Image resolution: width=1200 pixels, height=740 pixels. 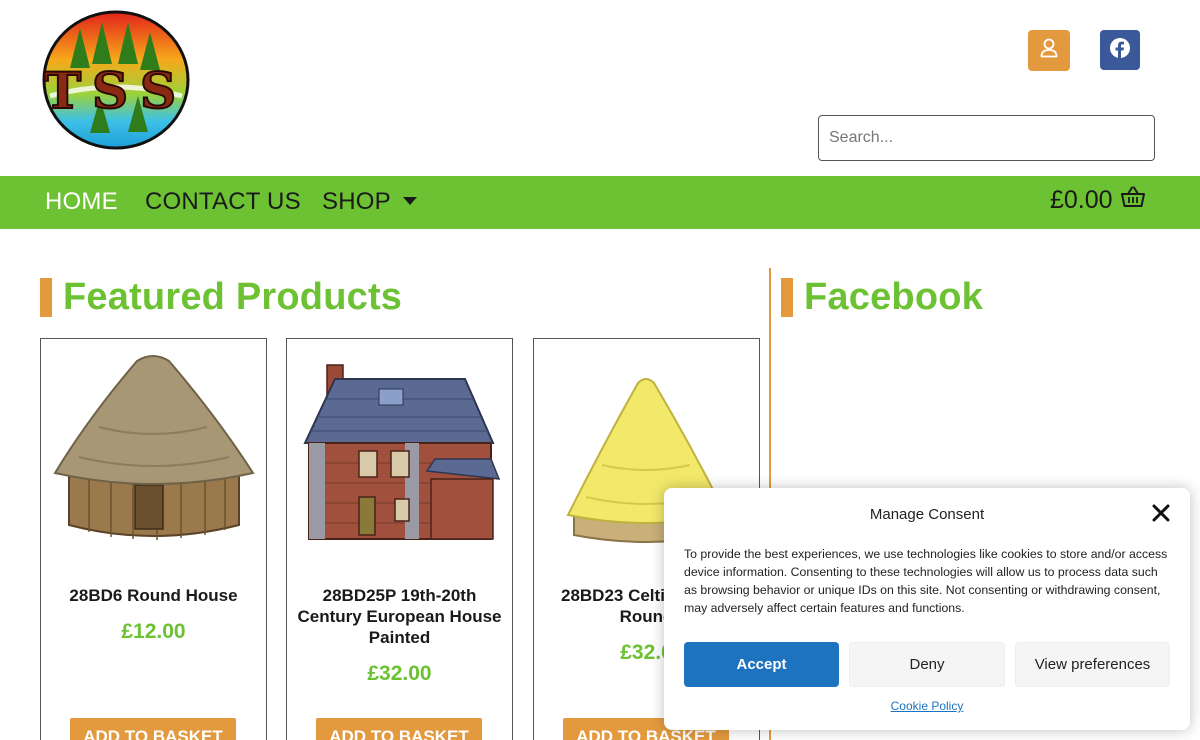 I want to click on facebook-button, so click(x=1120, y=50).